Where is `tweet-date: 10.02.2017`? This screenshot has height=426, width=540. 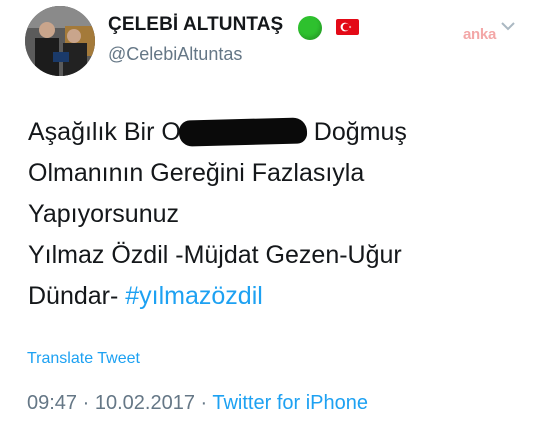 tweet-date: 10.02.2017 is located at coordinates (145, 403).